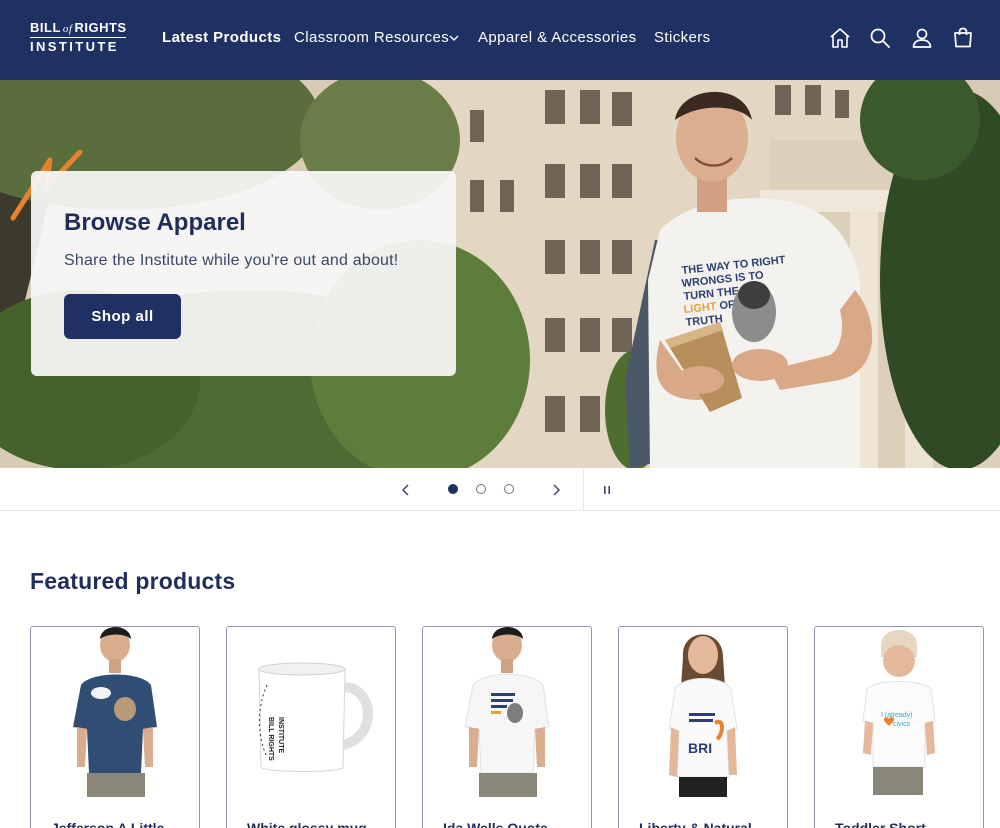 This screenshot has width=1000, height=828. What do you see at coordinates (155, 222) in the screenshot?
I see `hero-title: Browse Apparel` at bounding box center [155, 222].